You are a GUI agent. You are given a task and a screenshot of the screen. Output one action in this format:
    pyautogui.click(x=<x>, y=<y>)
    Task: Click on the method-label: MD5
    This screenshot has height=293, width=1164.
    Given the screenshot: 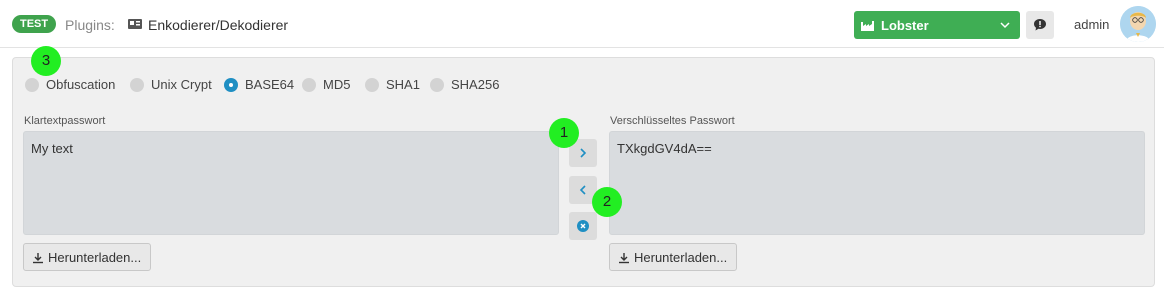 What is the action you would take?
    pyautogui.click(x=337, y=84)
    